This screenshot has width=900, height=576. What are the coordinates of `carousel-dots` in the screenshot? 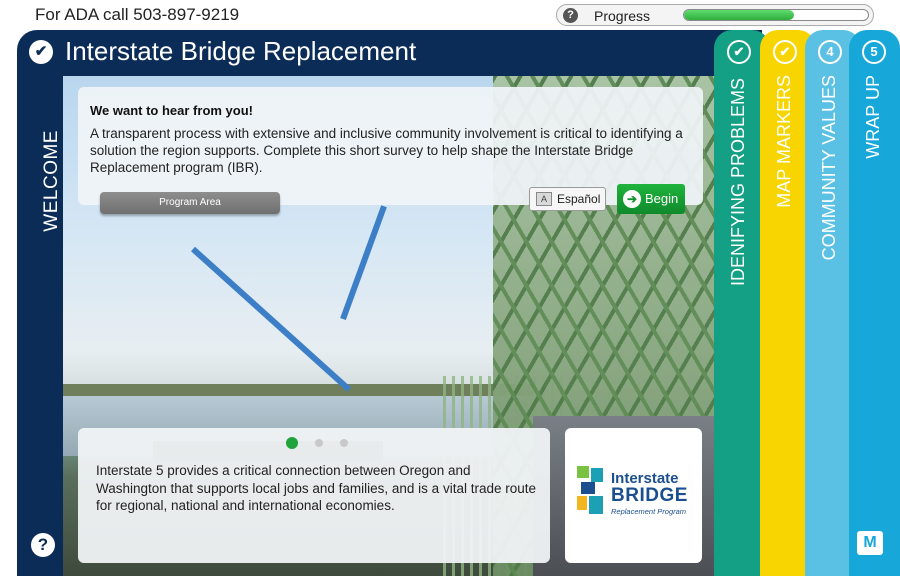 It's located at (317, 443).